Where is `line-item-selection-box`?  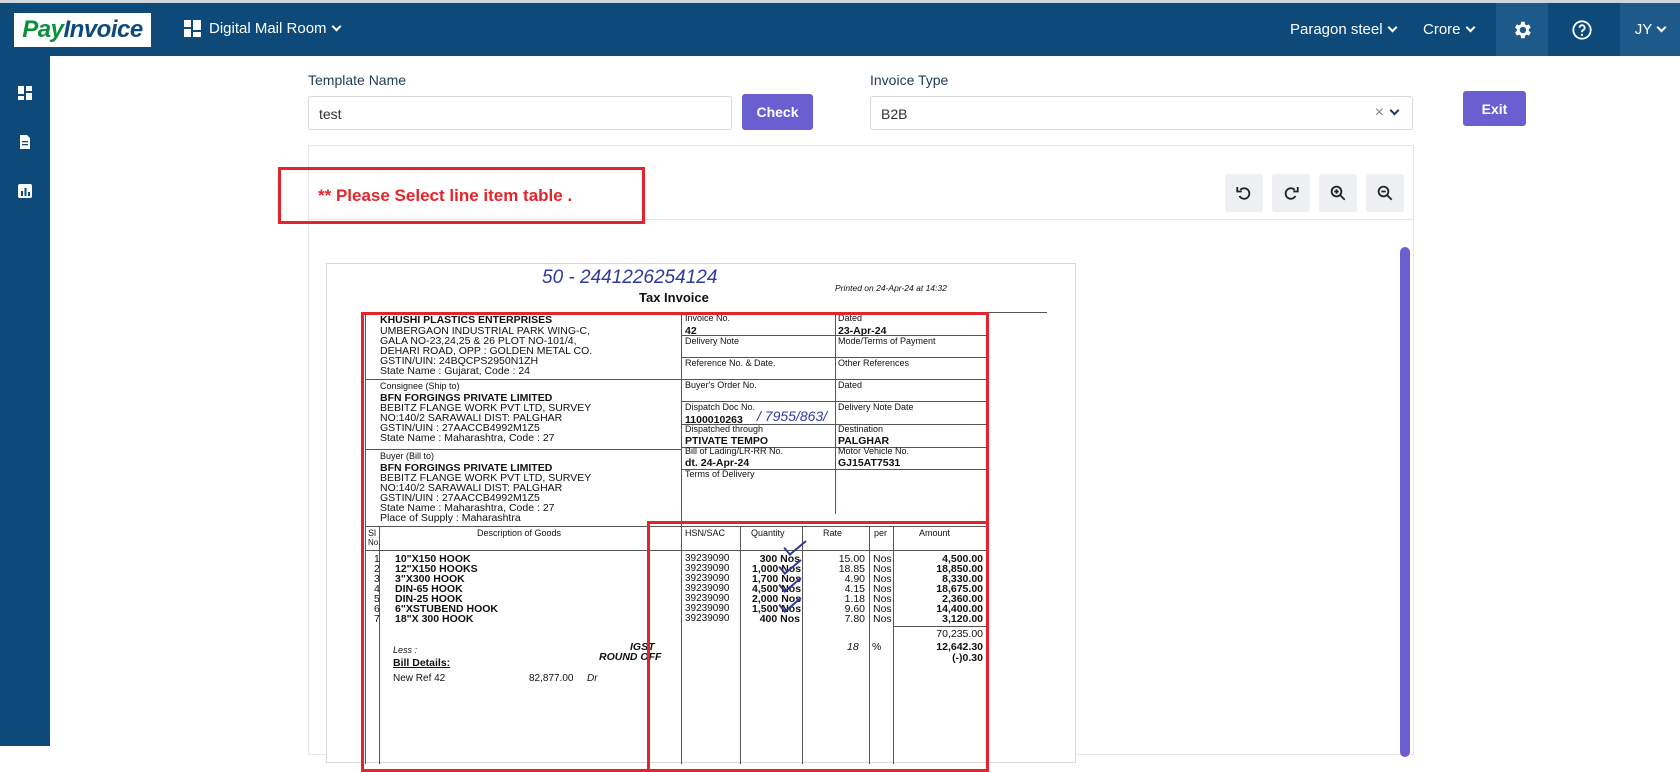
line-item-selection-box is located at coordinates (818, 646).